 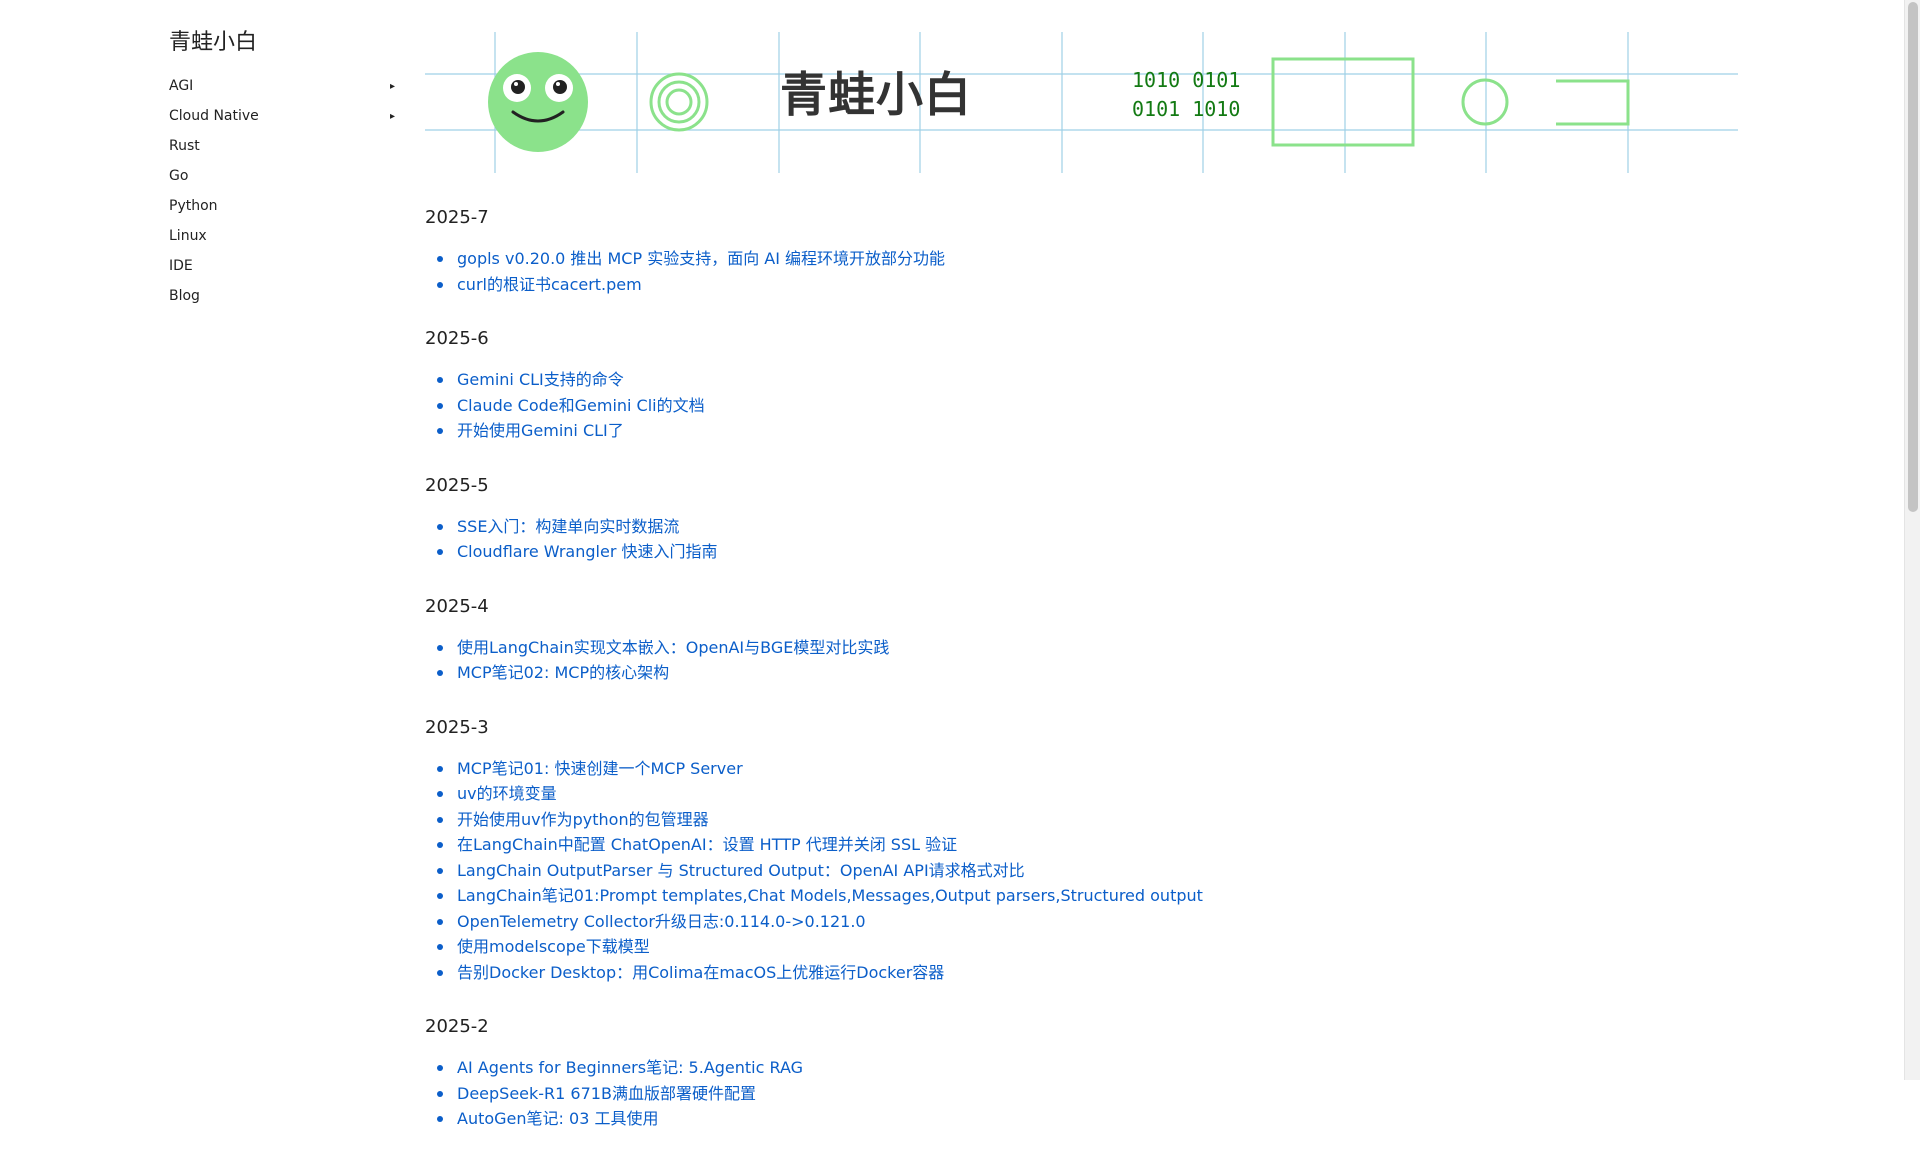 What do you see at coordinates (1050, 673) in the screenshot?
I see `post-list-item: MCP笔记02: MCP的核心架构` at bounding box center [1050, 673].